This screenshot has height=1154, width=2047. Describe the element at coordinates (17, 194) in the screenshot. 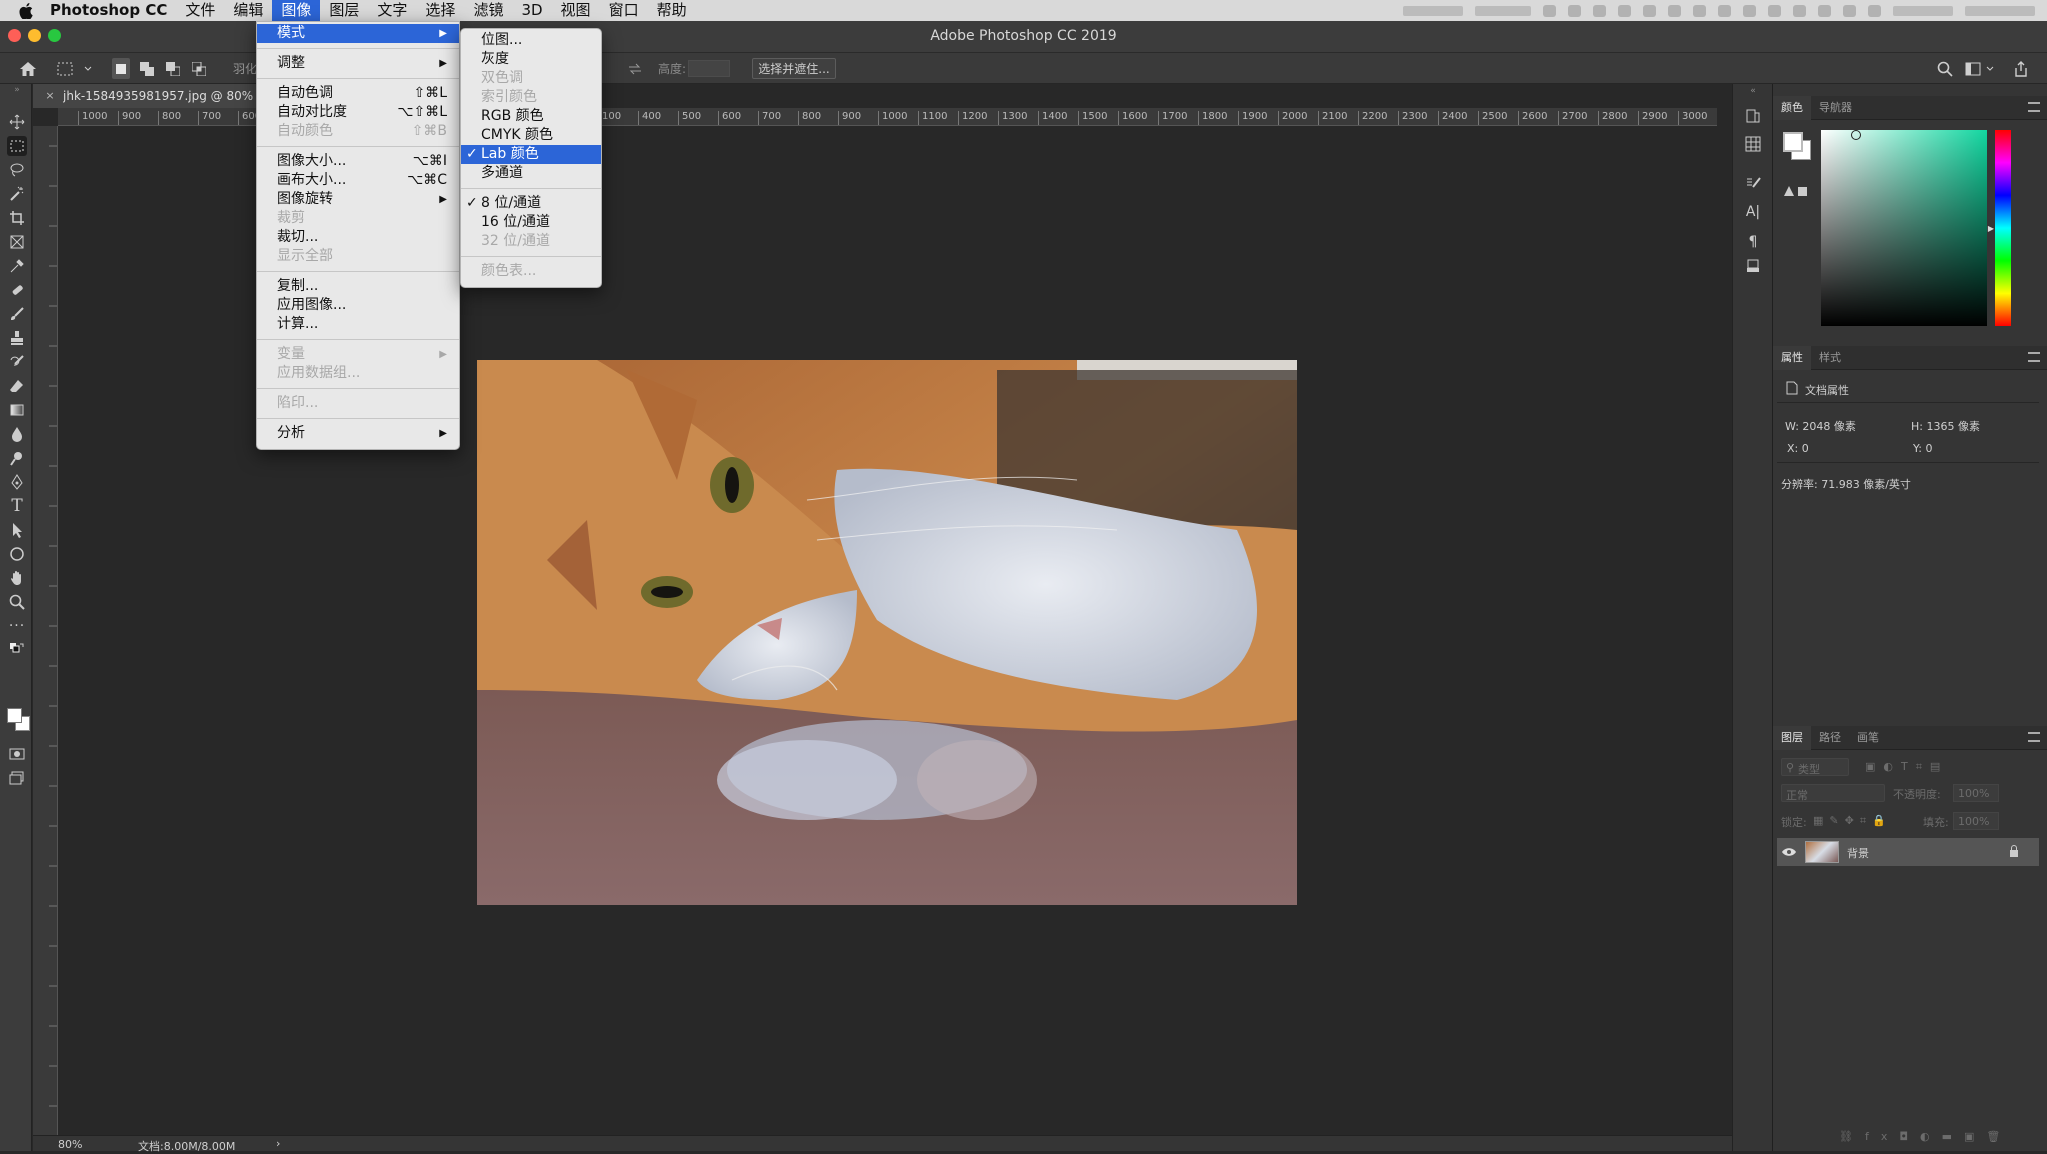

I see `magic-wand-tool-icon` at that location.